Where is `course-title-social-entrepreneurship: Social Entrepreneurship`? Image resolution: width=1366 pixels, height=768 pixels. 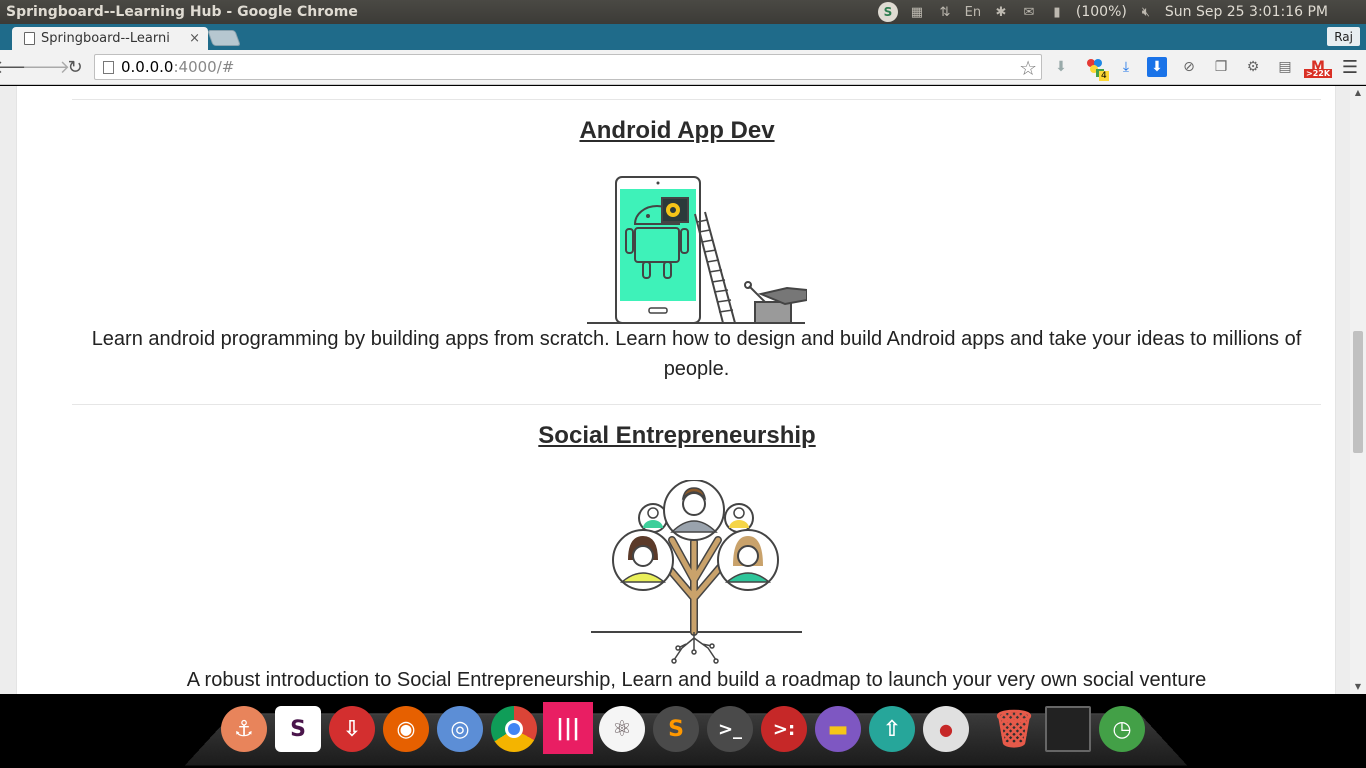
course-title-social-entrepreneurship: Social Entrepreneurship is located at coordinates (677, 436).